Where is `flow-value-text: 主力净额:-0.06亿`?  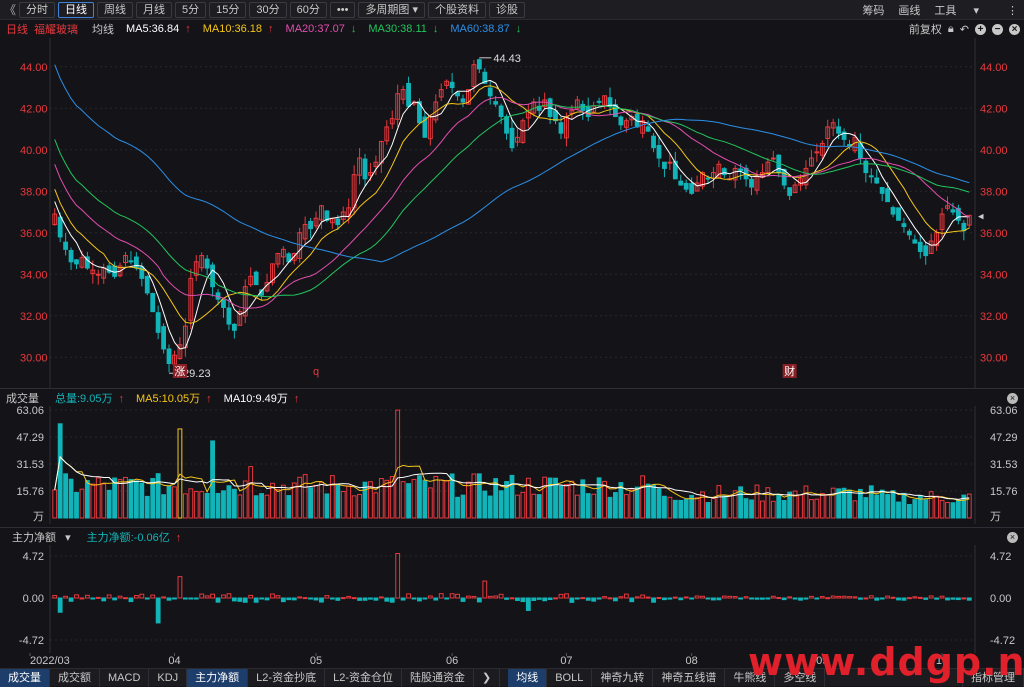 flow-value-text: 主力净额:-0.06亿 is located at coordinates (128, 538).